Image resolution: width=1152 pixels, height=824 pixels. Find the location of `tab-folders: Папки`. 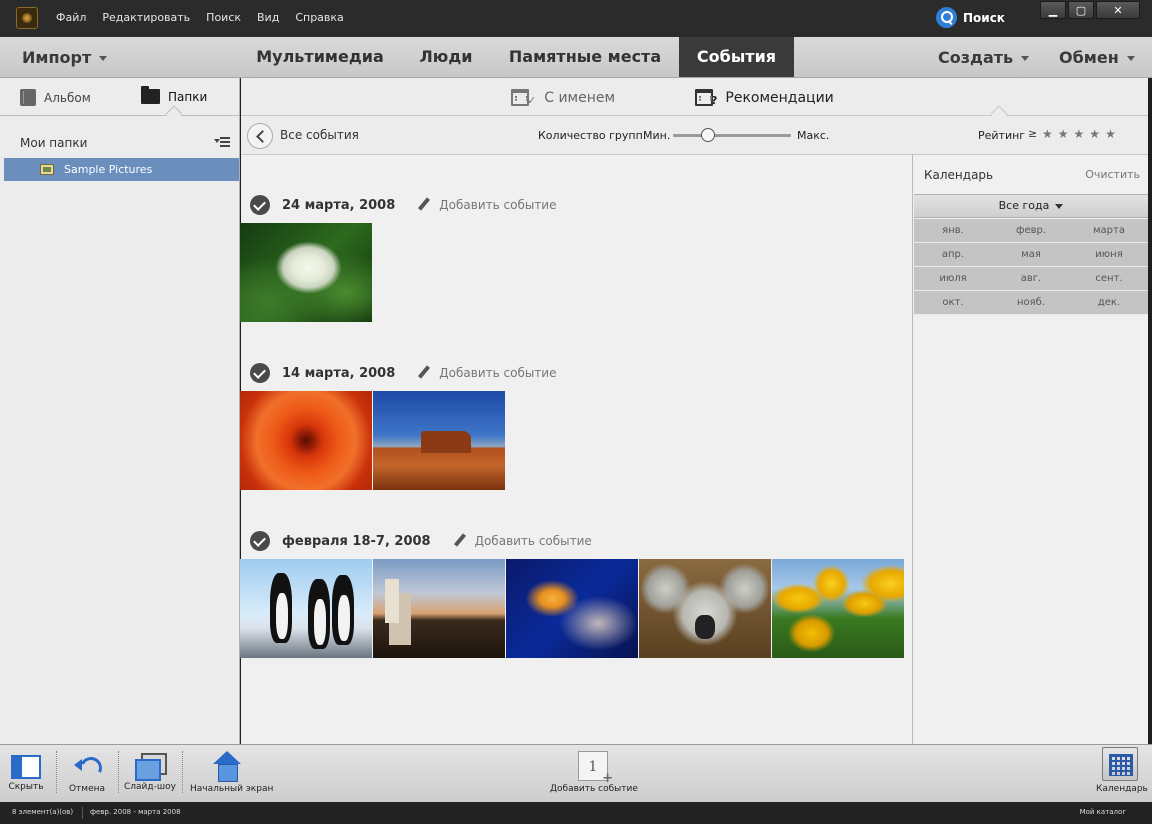

tab-folders: Папки is located at coordinates (174, 95).